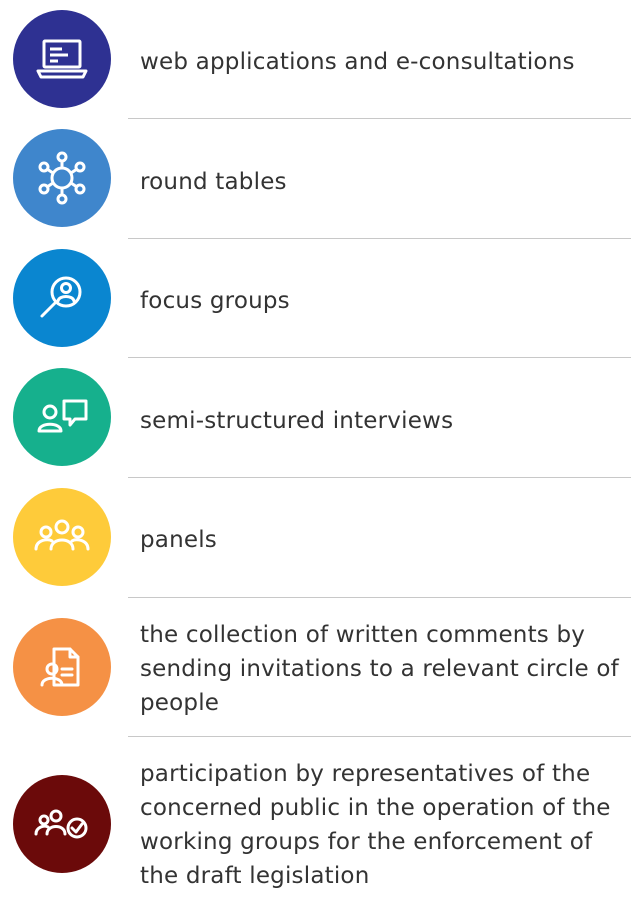  Describe the element at coordinates (357, 62) in the screenshot. I see `list-item-label: web applications and e-consultations` at that location.